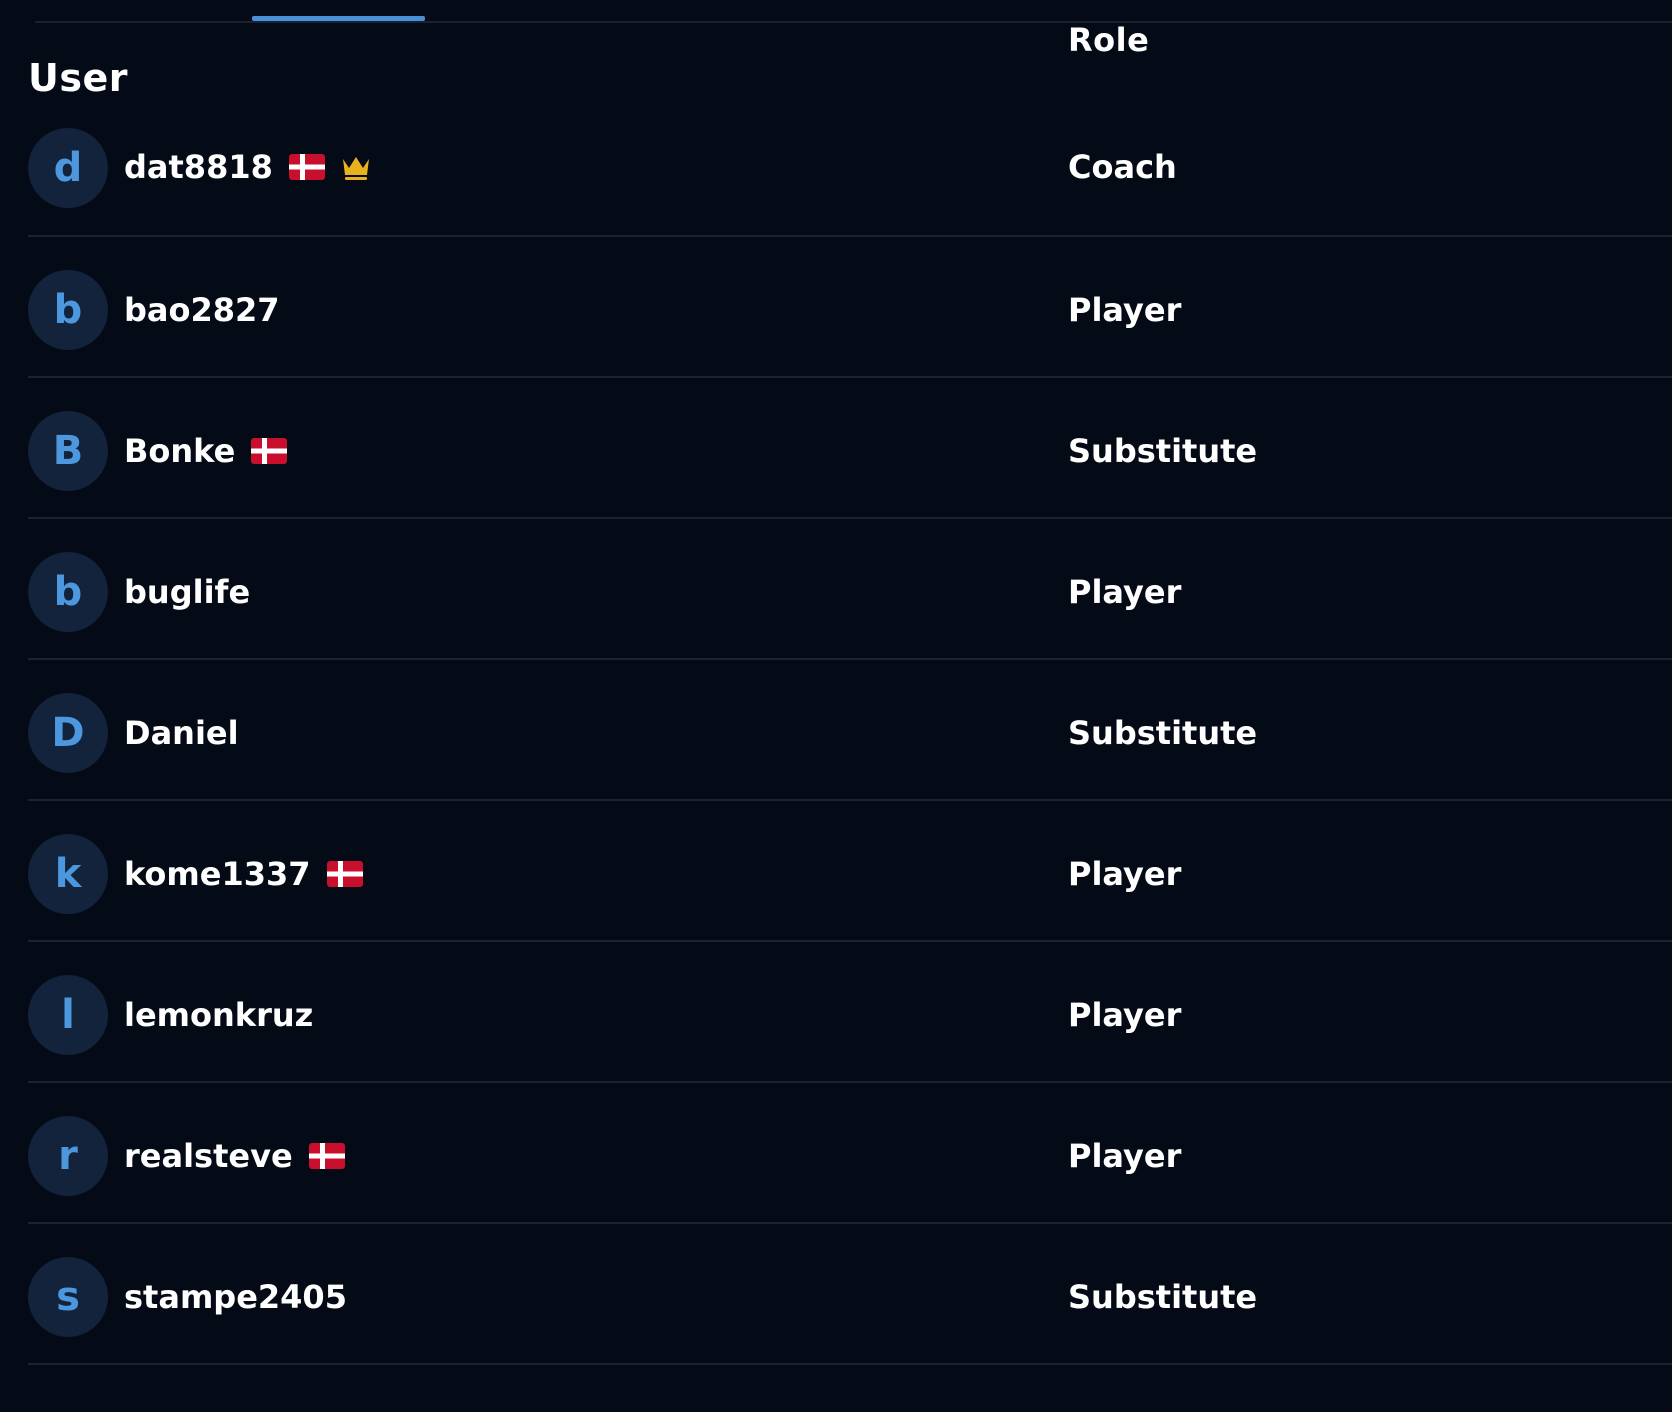  Describe the element at coordinates (850, 448) in the screenshot. I see `table-row: B Bonke Substitute` at that location.